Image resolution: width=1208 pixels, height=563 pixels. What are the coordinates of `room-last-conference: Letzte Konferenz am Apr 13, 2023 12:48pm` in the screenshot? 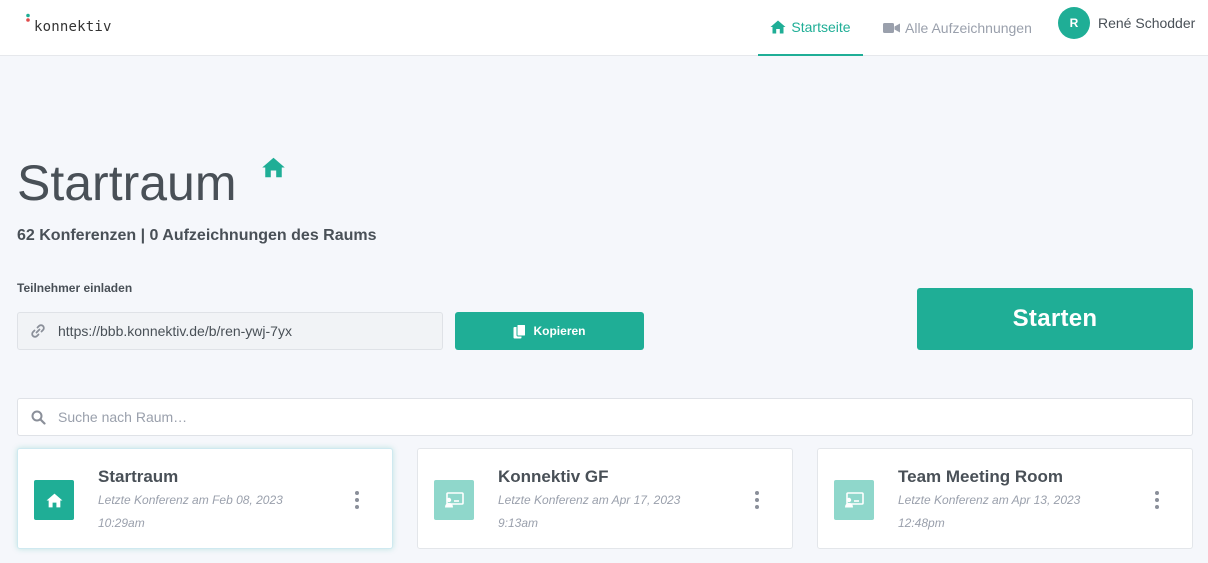 It's located at (1003, 512).